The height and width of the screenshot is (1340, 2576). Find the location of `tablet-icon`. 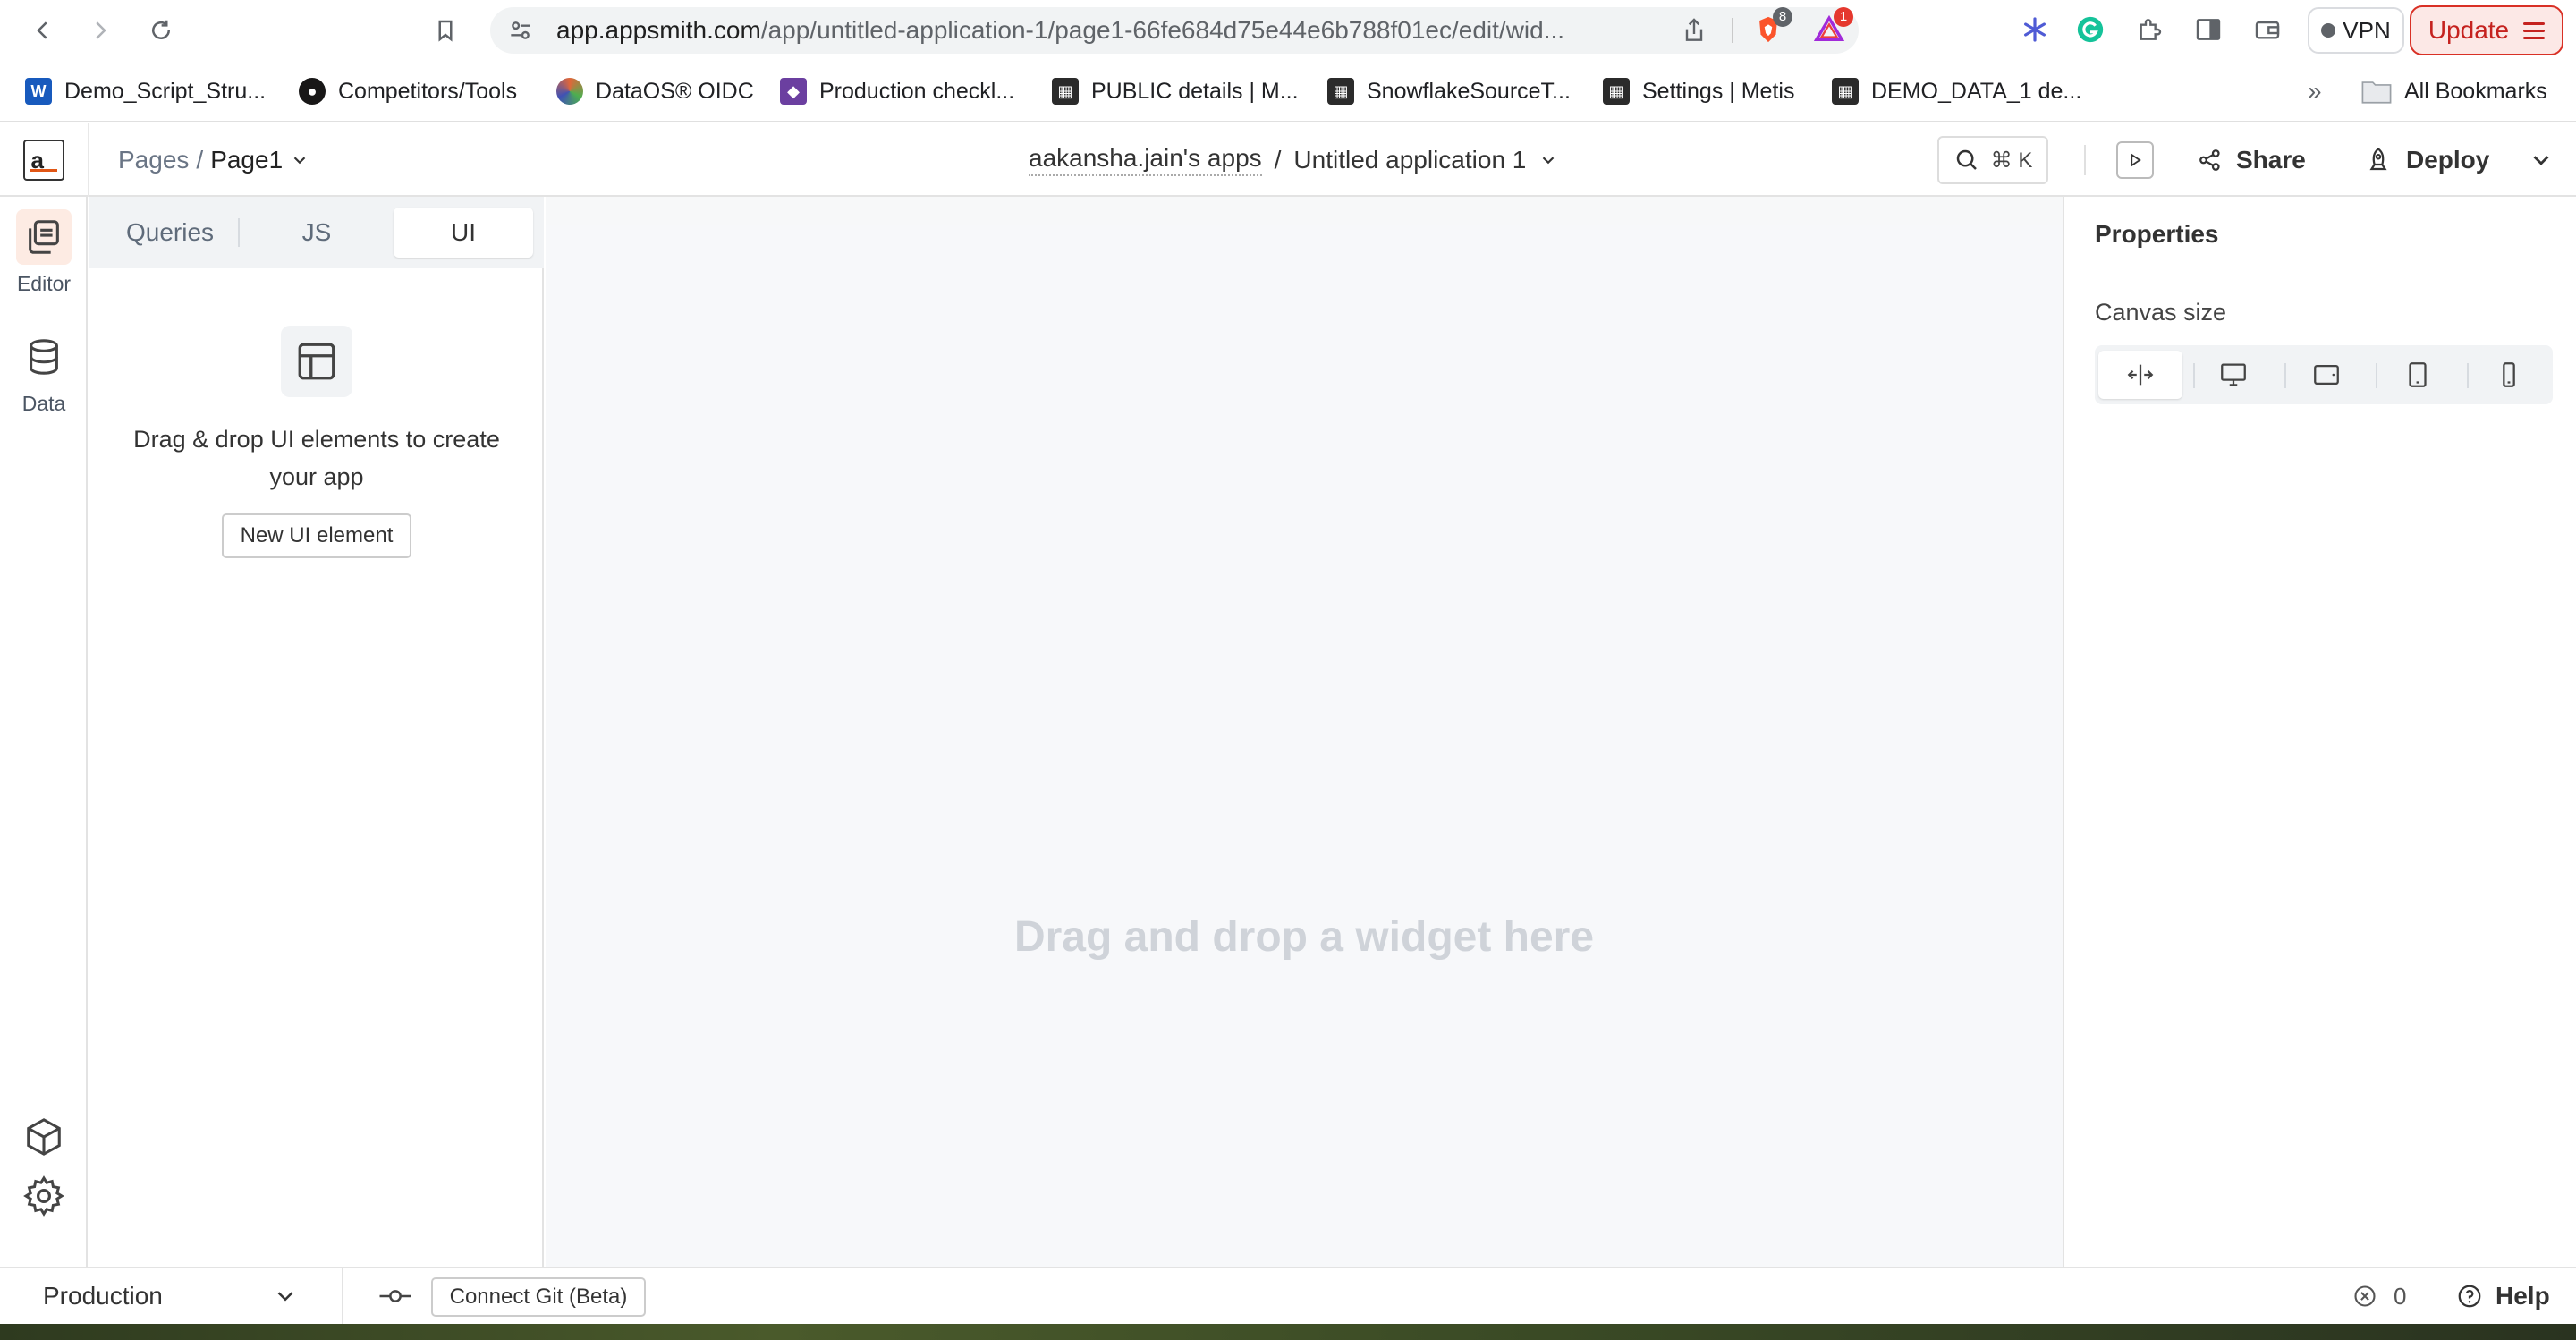

tablet-icon is located at coordinates (2418, 374).